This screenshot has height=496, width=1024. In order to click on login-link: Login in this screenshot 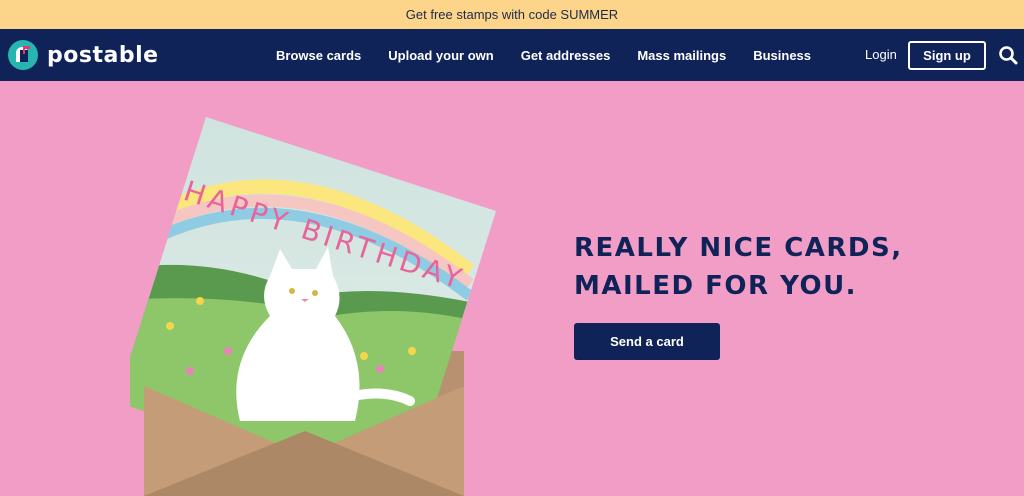, I will do `click(881, 54)`.